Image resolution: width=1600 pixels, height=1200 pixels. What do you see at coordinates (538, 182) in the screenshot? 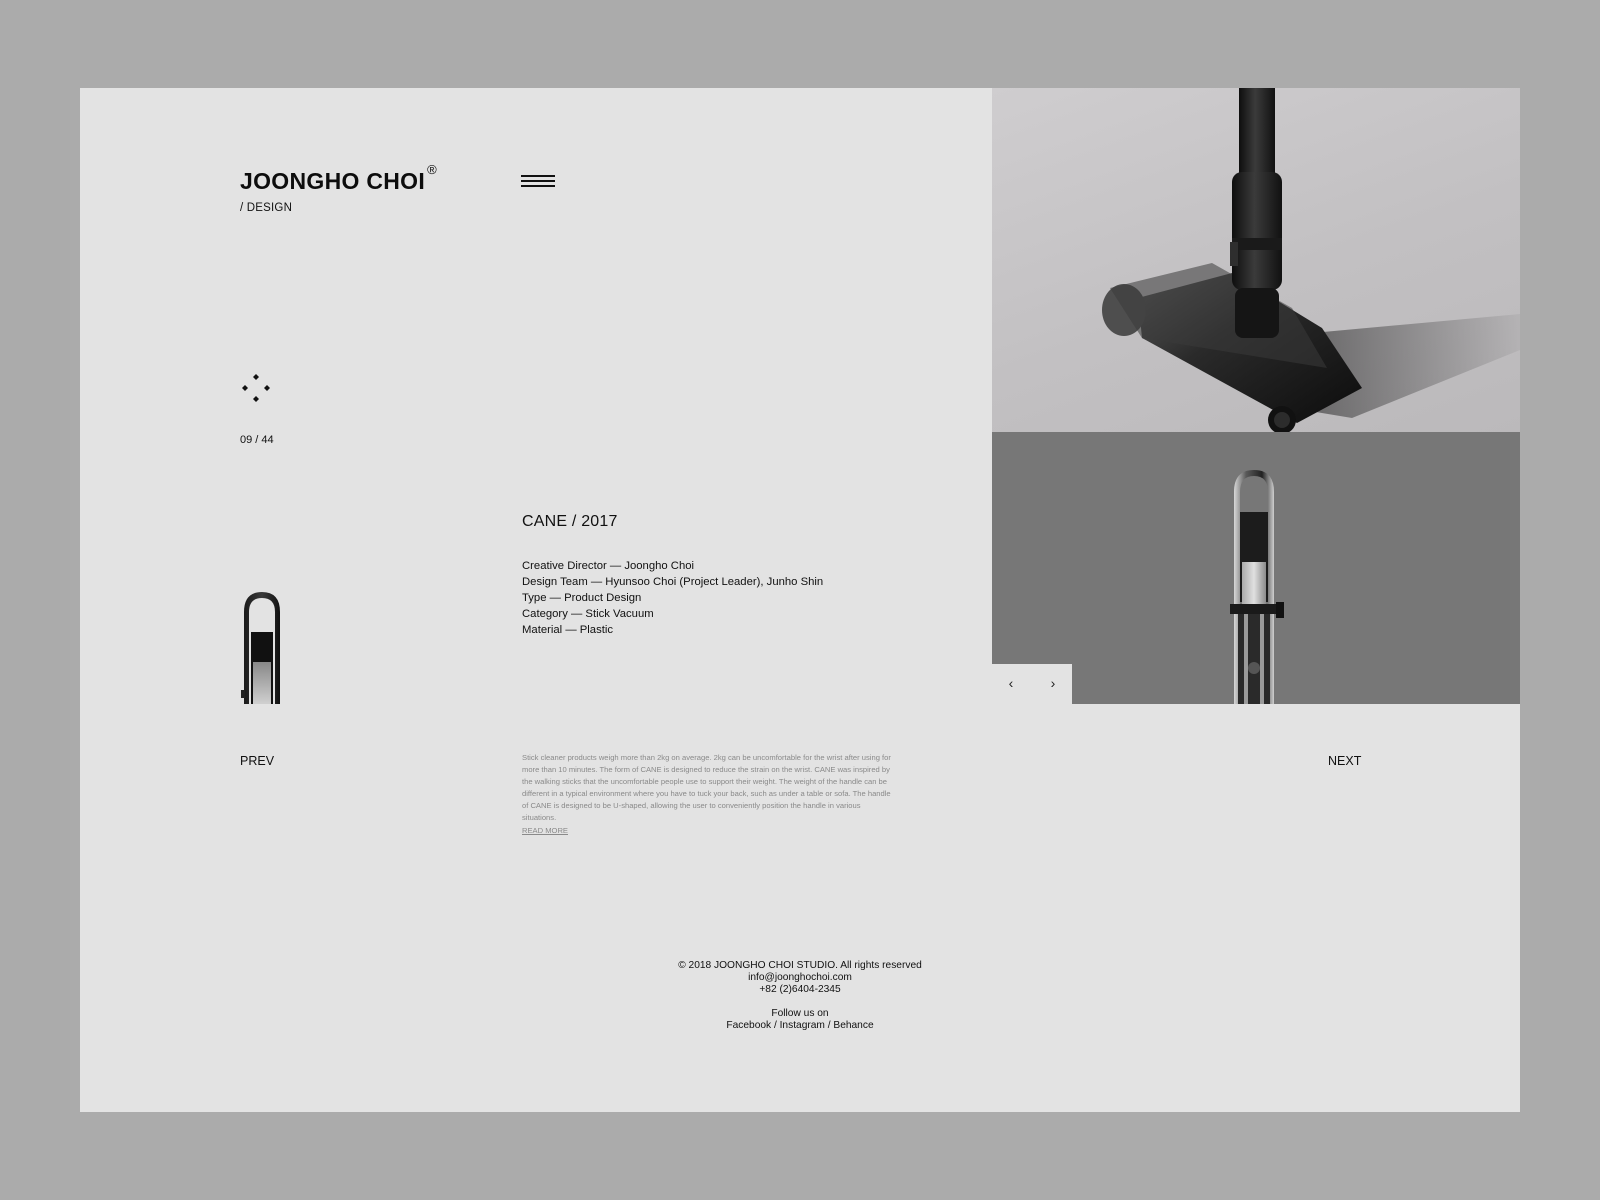
I see `hamburger-menu-icon` at bounding box center [538, 182].